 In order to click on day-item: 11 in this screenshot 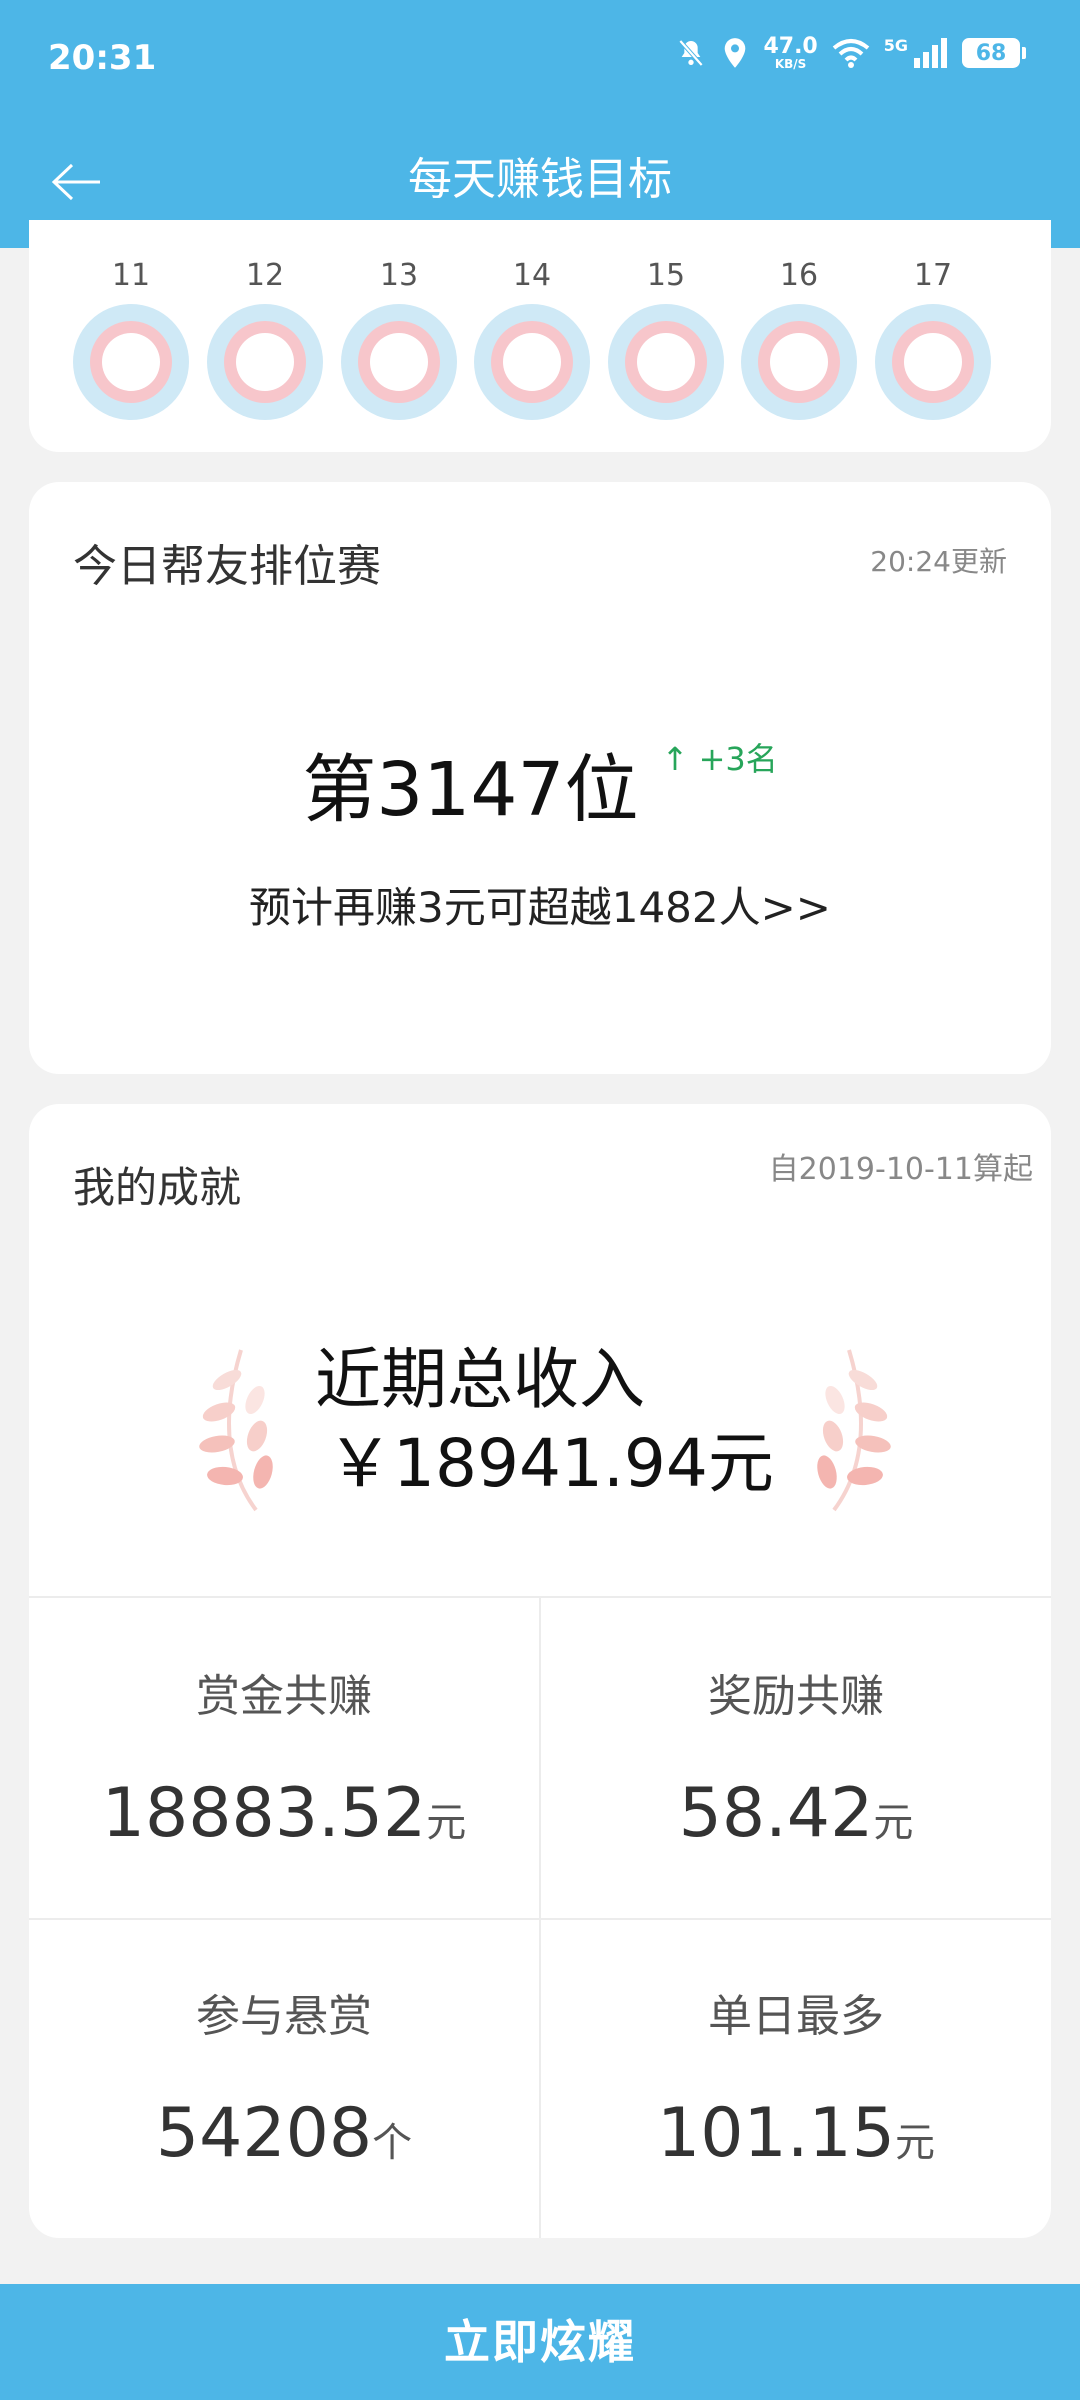, I will do `click(131, 338)`.